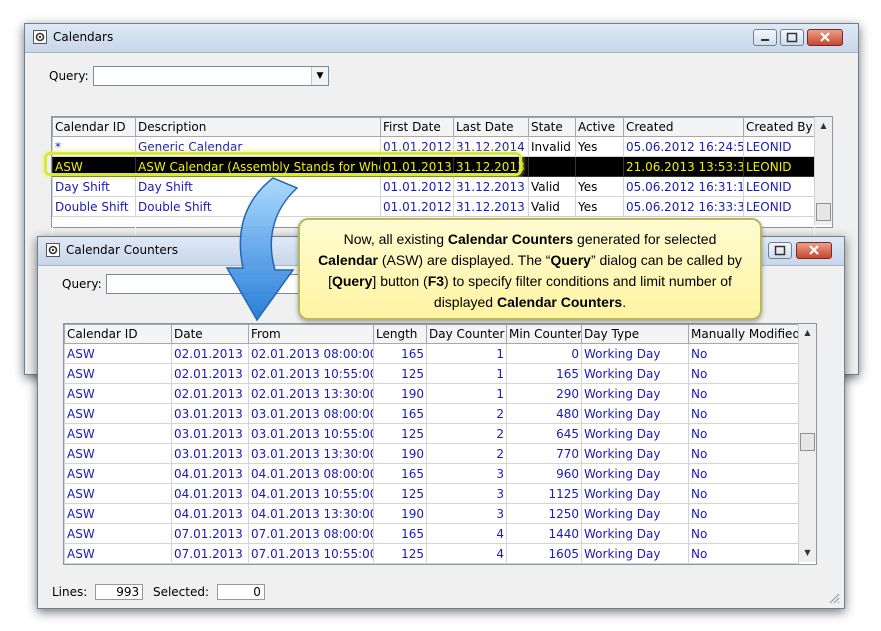  I want to click on minimize-button, so click(765, 37).